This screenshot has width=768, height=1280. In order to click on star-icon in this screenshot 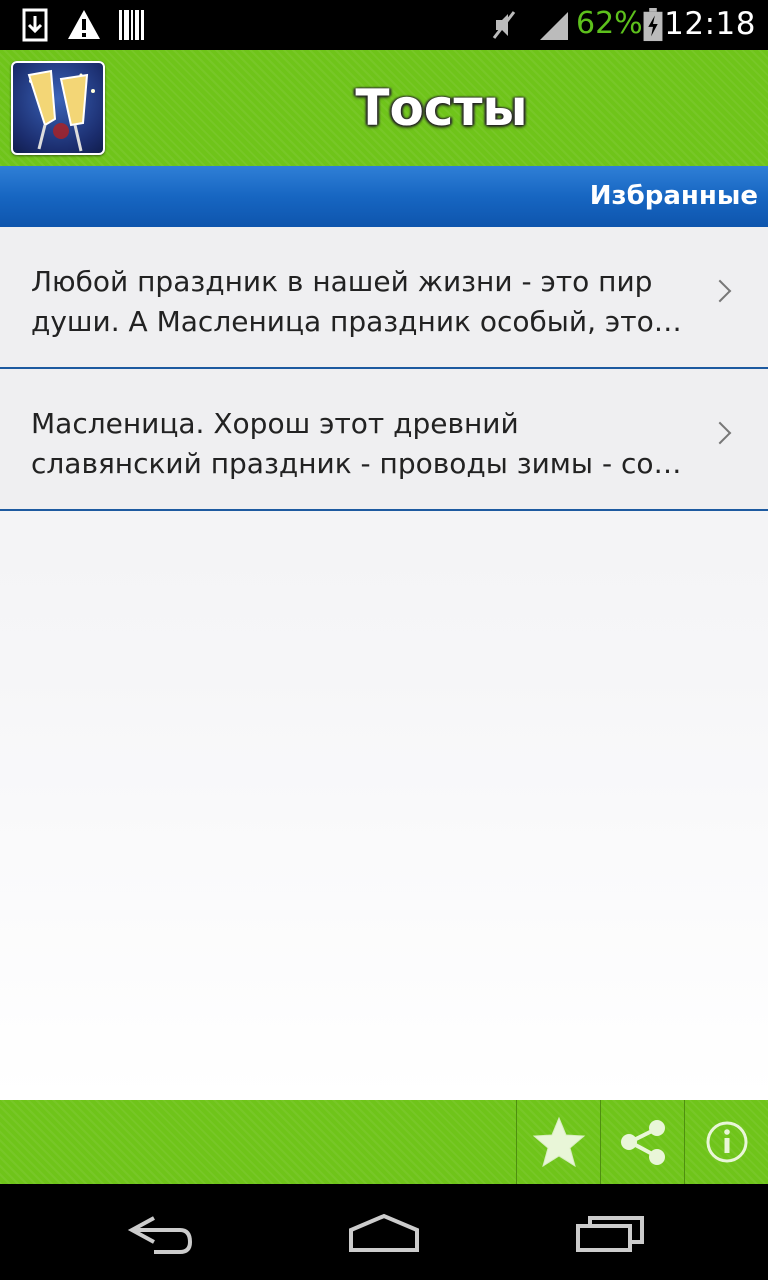, I will do `click(559, 1142)`.